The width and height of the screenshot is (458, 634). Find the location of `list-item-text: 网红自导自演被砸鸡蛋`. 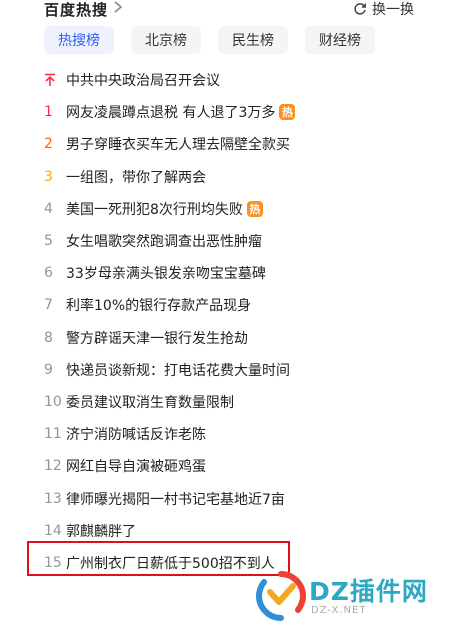

list-item-text: 网红自导自演被砸鸡蛋 is located at coordinates (136, 467).